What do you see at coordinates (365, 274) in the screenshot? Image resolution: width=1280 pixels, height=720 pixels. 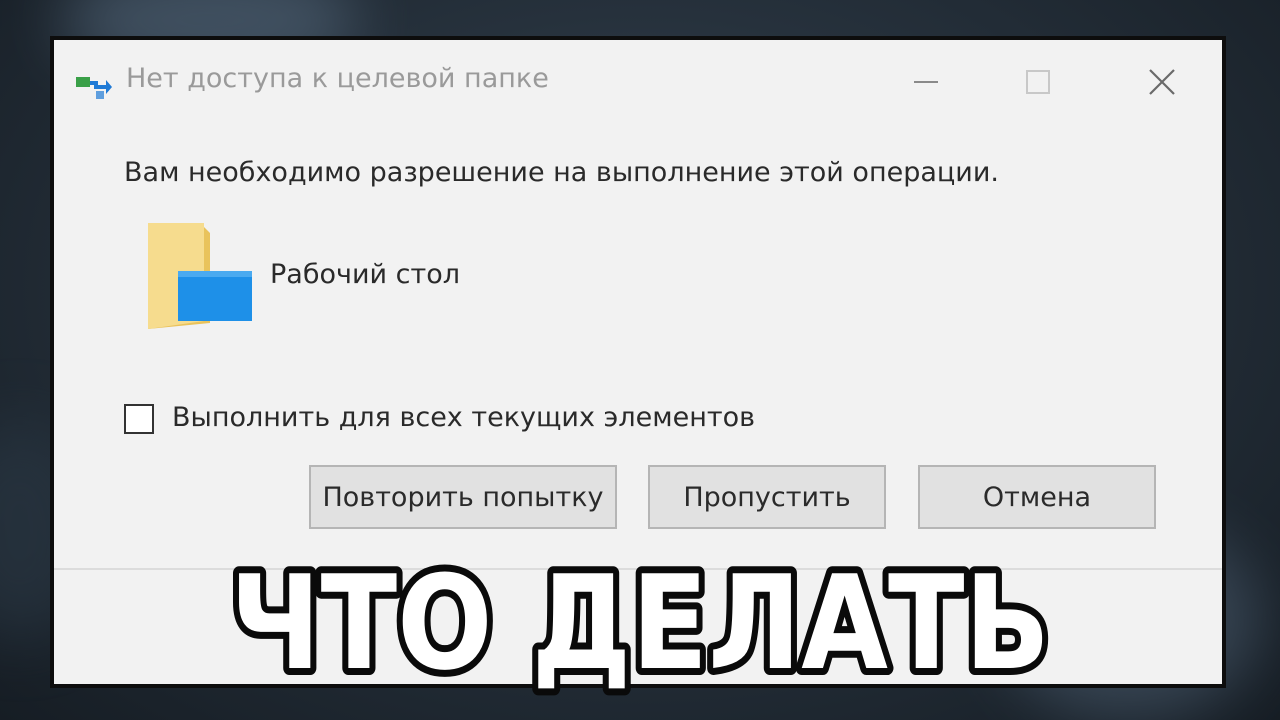 I see `folder-name: Рабочий стол` at bounding box center [365, 274].